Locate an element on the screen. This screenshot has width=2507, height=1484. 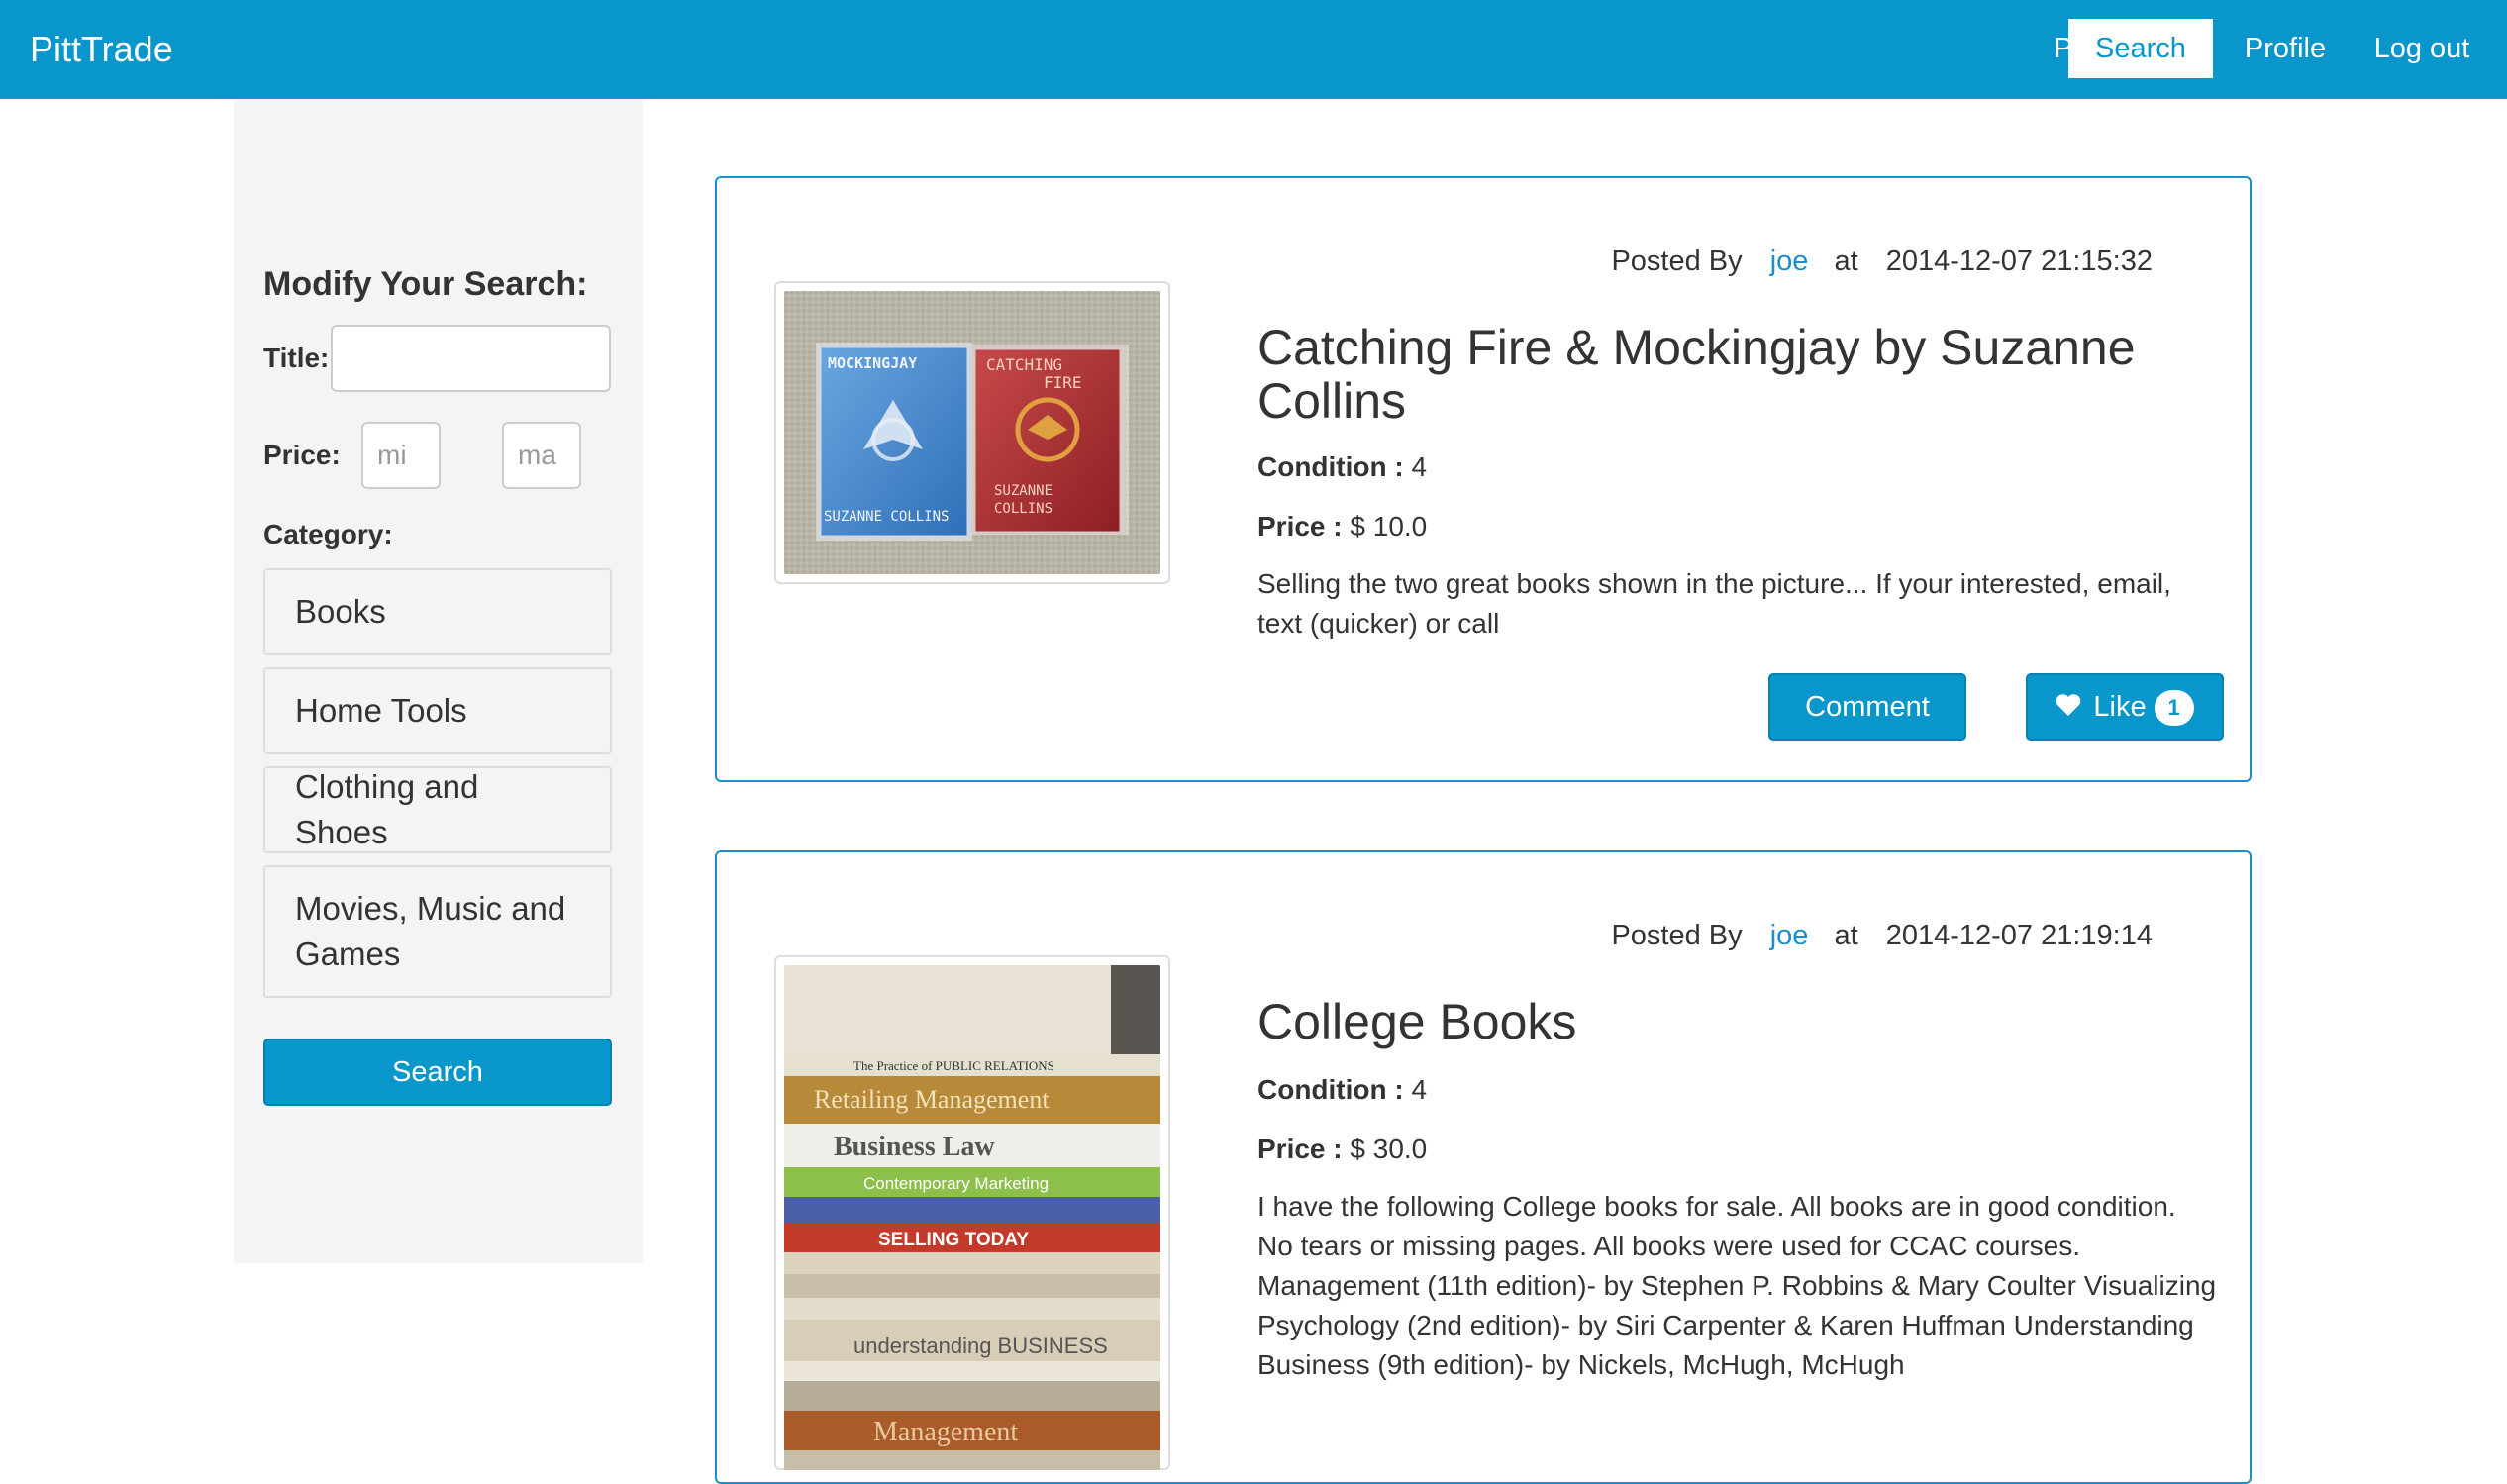
post-price: Price : $ 10.0 is located at coordinates (1342, 527).